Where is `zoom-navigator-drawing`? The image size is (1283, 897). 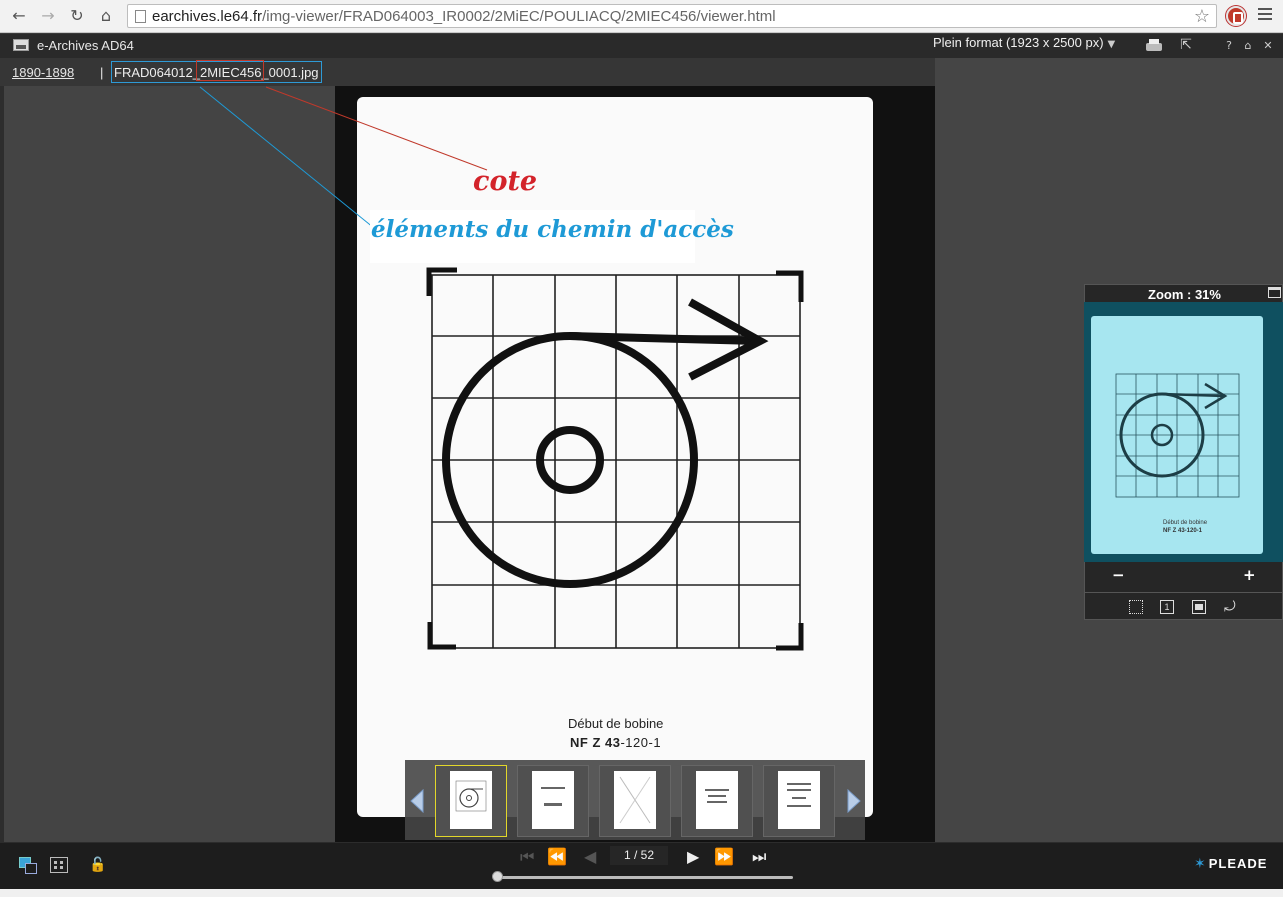
zoom-navigator-drawing is located at coordinates (1177, 435).